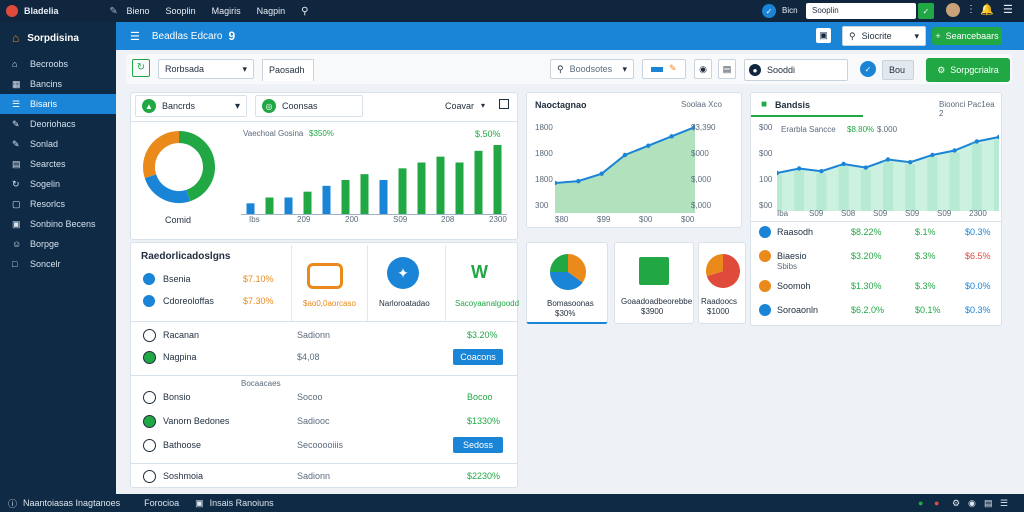  Describe the element at coordinates (324, 335) in the screenshot. I see `list-item: Racanan Sadionn $3.20%` at that location.